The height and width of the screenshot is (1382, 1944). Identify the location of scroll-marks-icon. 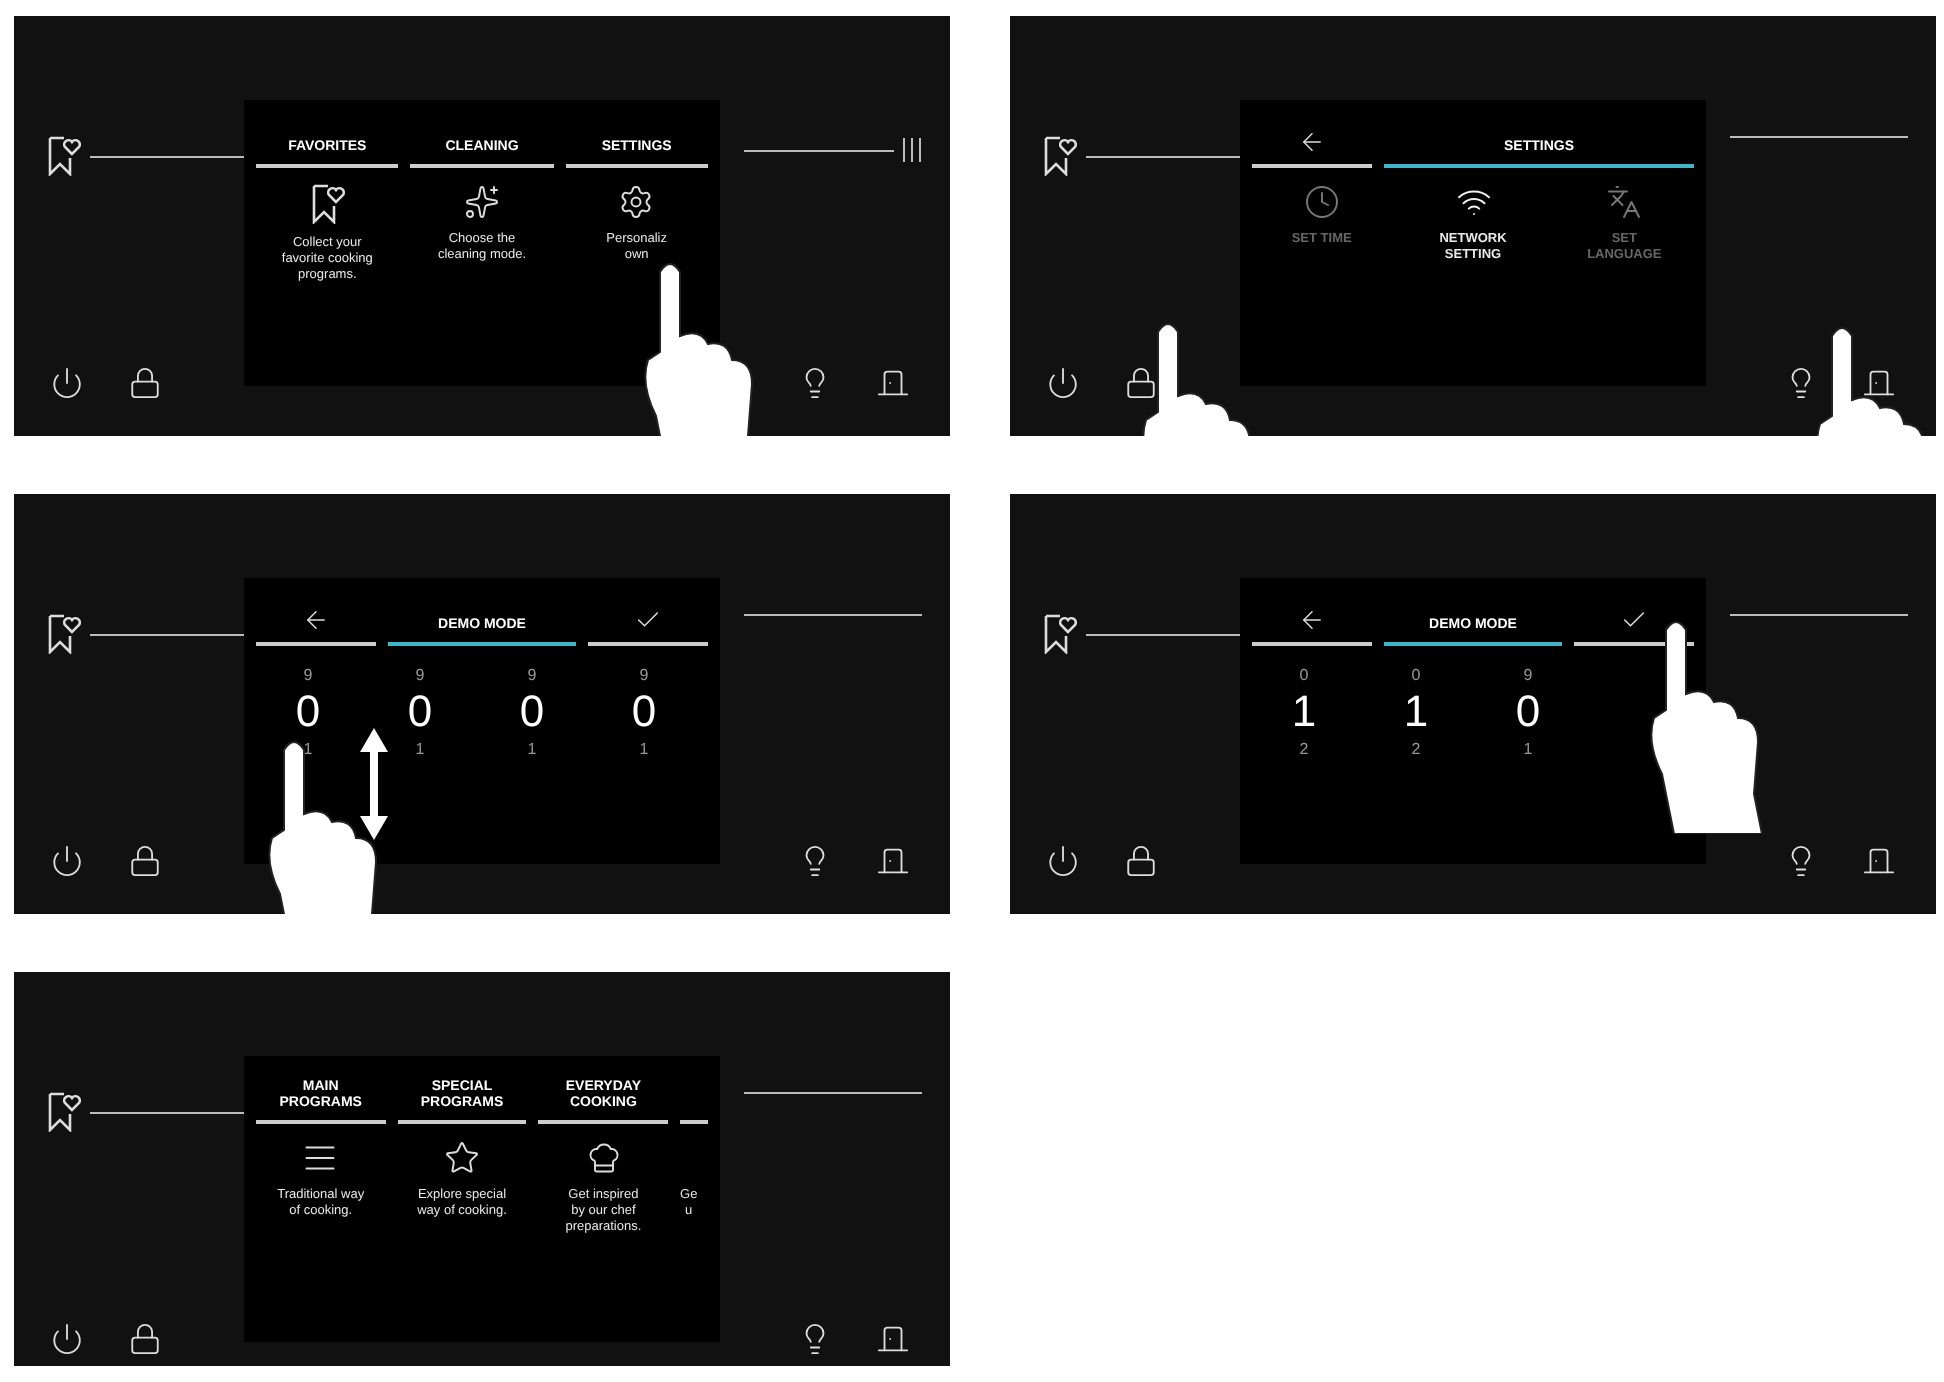
(912, 150).